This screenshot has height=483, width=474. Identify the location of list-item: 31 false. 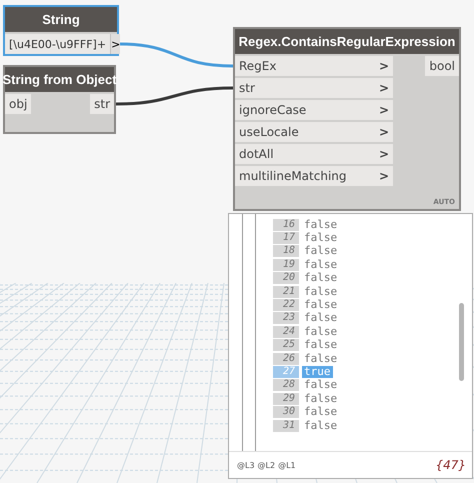
(306, 425).